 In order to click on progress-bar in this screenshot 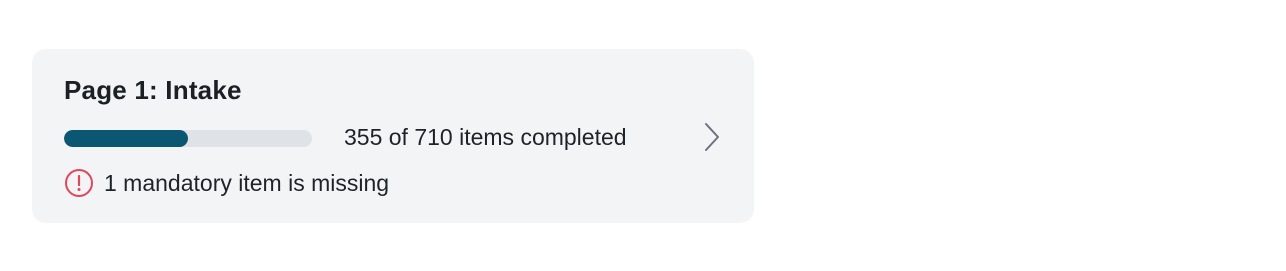, I will do `click(188, 138)`.